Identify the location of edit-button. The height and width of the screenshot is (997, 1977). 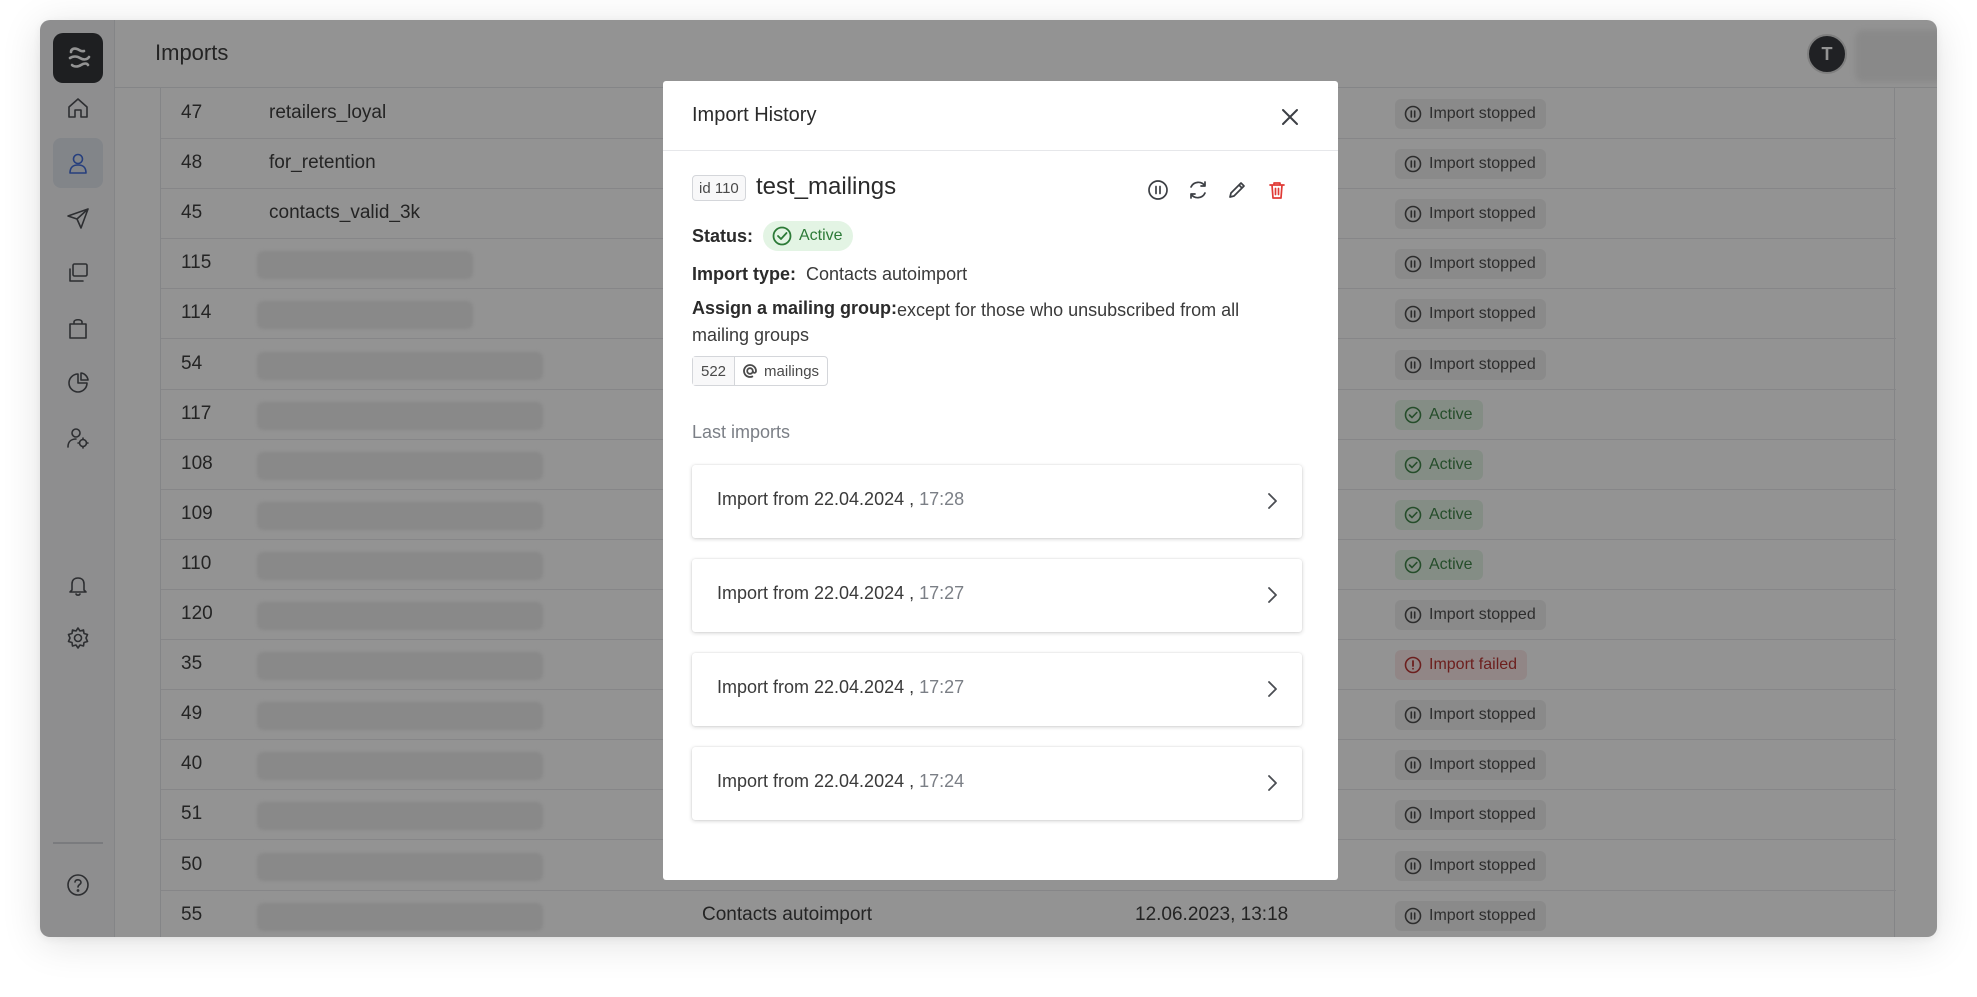
(1237, 190).